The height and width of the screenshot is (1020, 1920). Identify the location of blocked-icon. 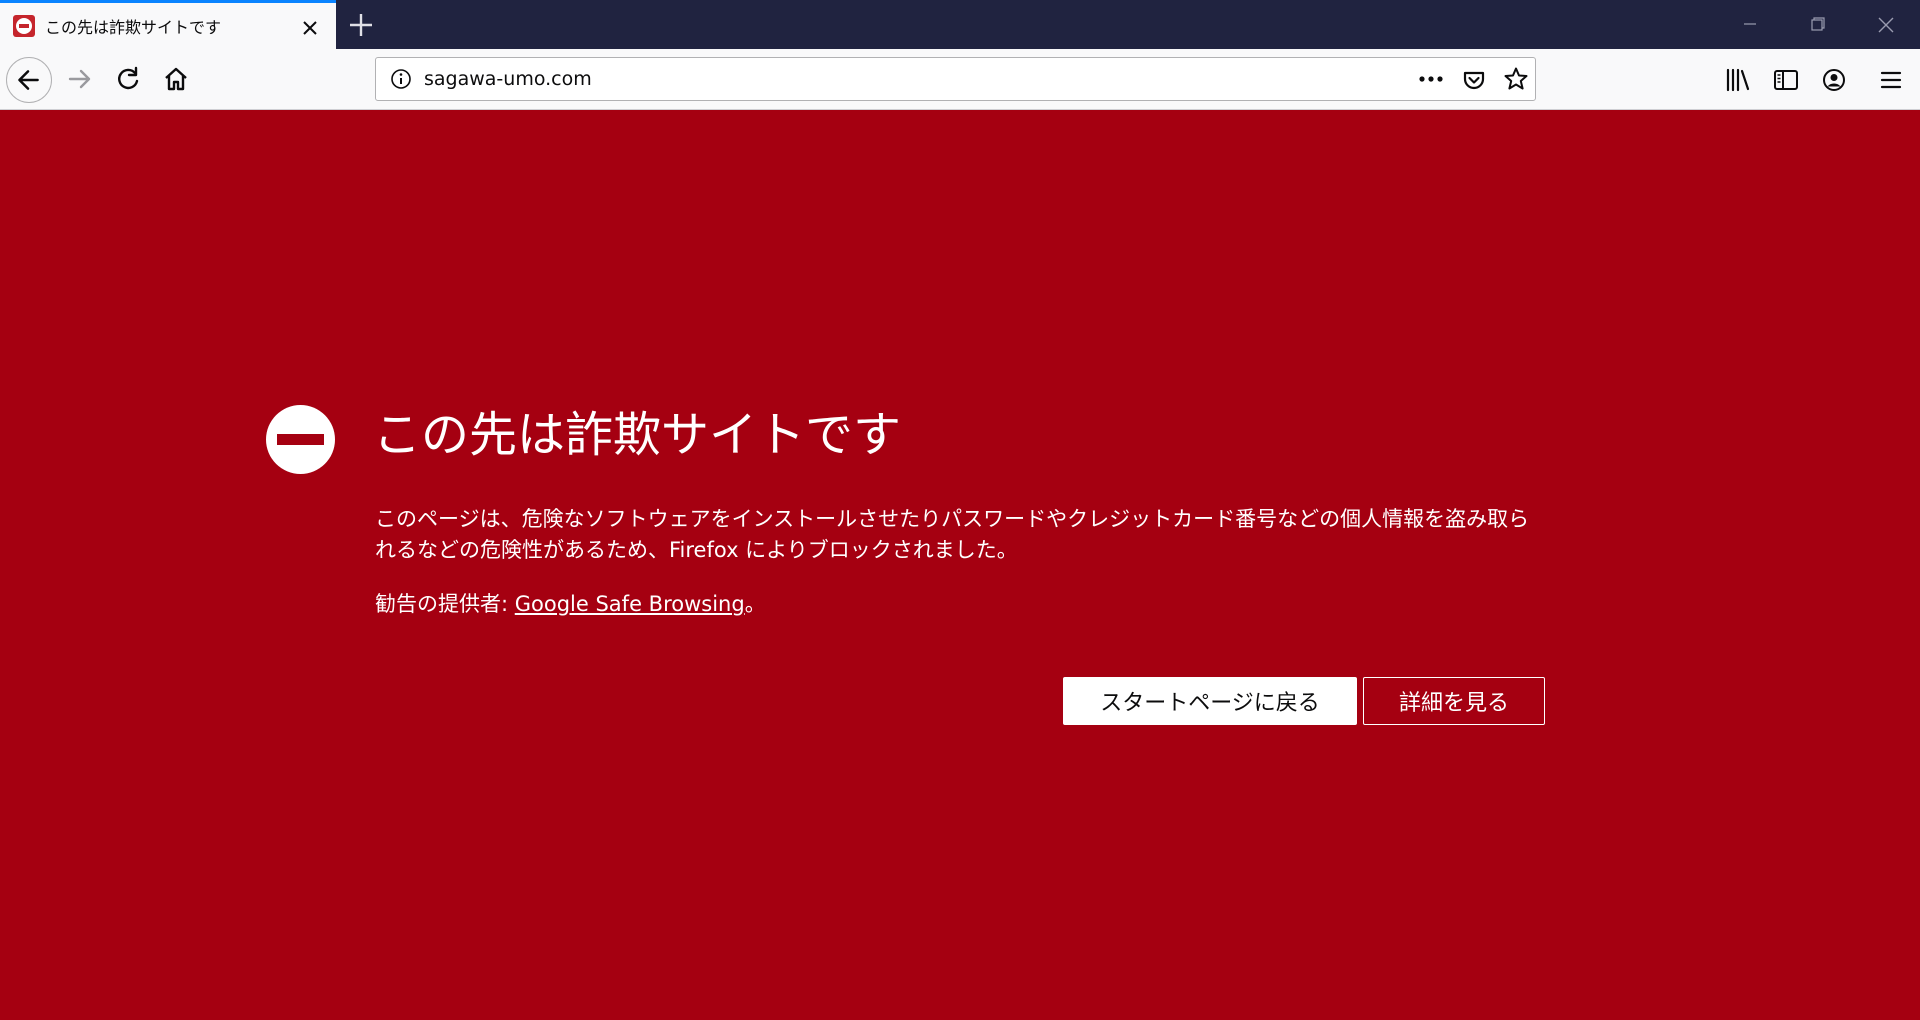
(300, 439).